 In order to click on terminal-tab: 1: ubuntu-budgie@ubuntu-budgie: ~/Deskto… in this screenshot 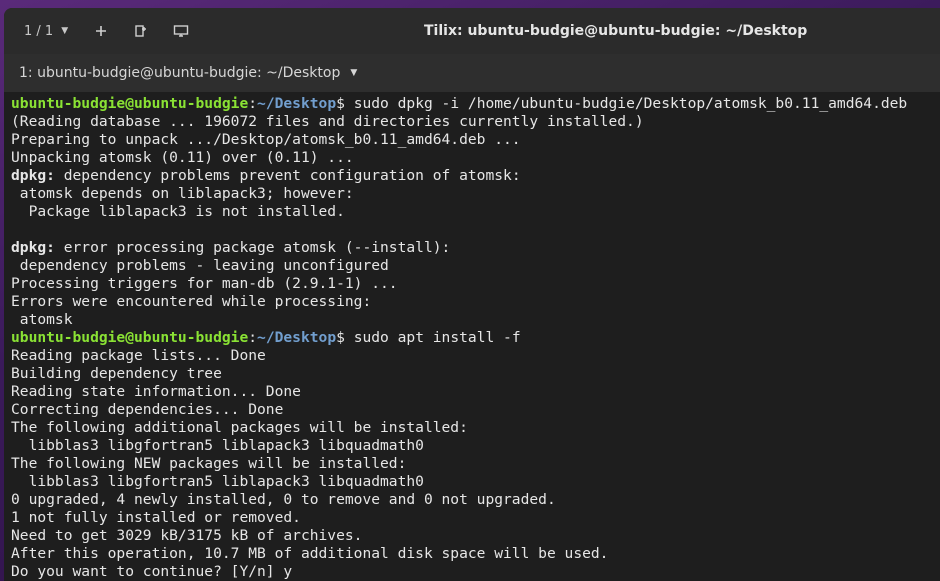, I will do `click(472, 73)`.